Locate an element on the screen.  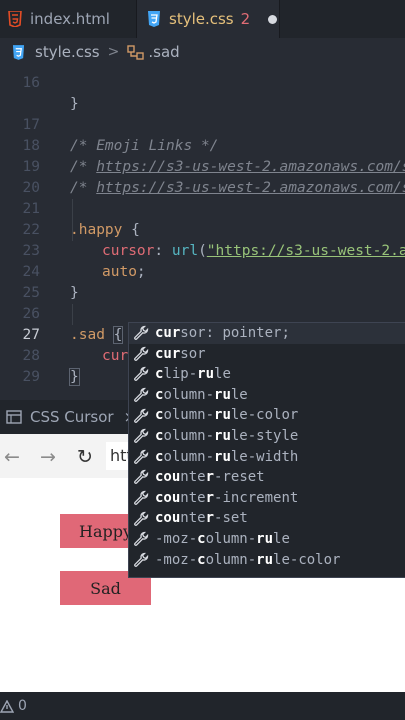
suggestion-label: counter-set is located at coordinates (201, 518).